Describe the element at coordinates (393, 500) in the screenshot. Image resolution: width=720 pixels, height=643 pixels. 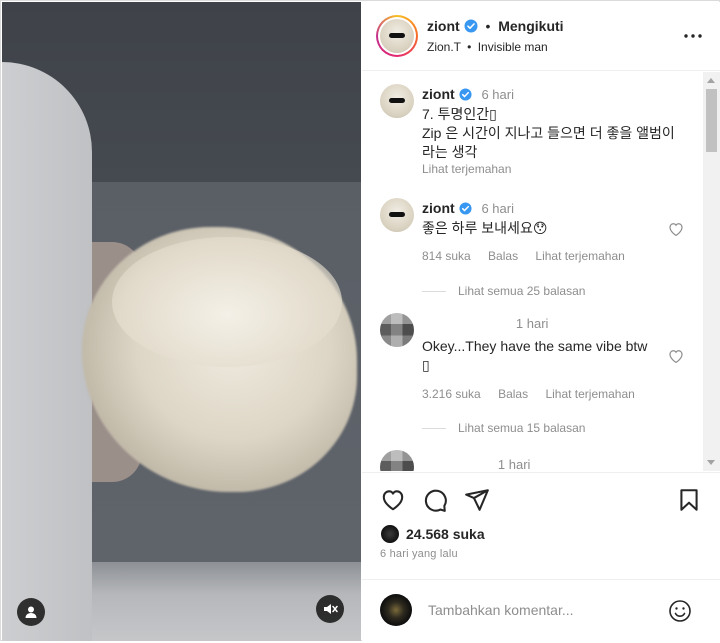
I see `like-button` at that location.